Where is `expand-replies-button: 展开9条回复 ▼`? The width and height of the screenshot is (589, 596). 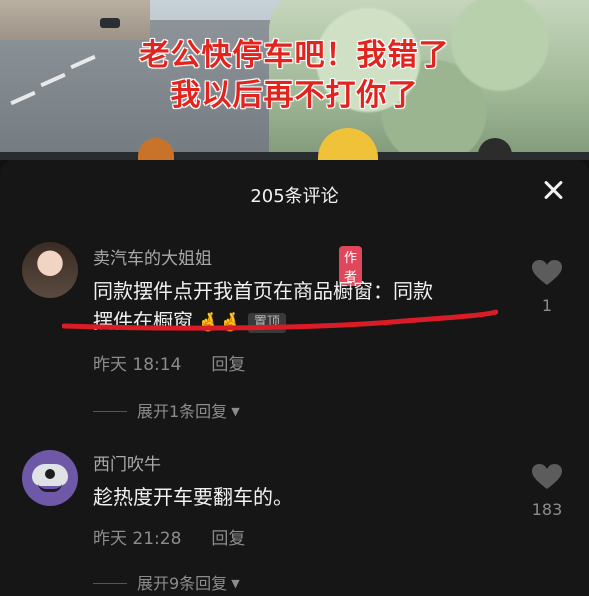 expand-replies-button: 展开9条回复 ▼ is located at coordinates (166, 582).